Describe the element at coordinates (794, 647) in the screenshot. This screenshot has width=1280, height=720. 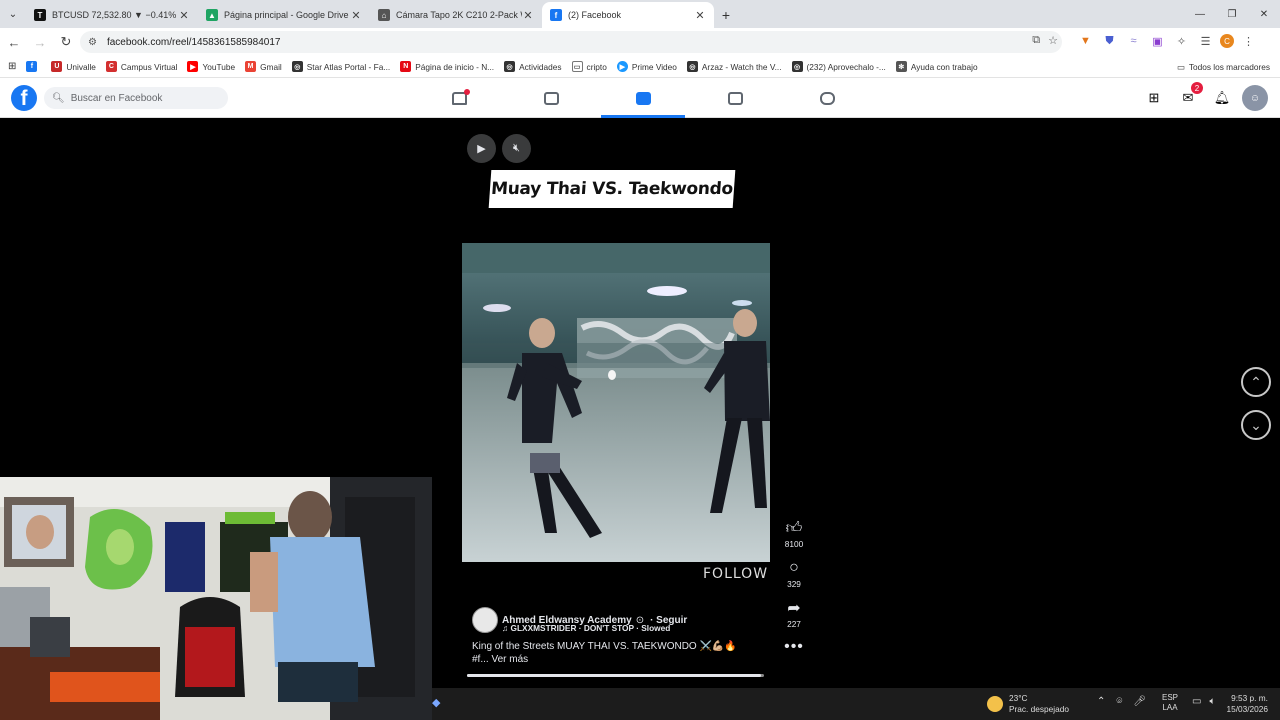
I see `more-options-icon: •••` at that location.